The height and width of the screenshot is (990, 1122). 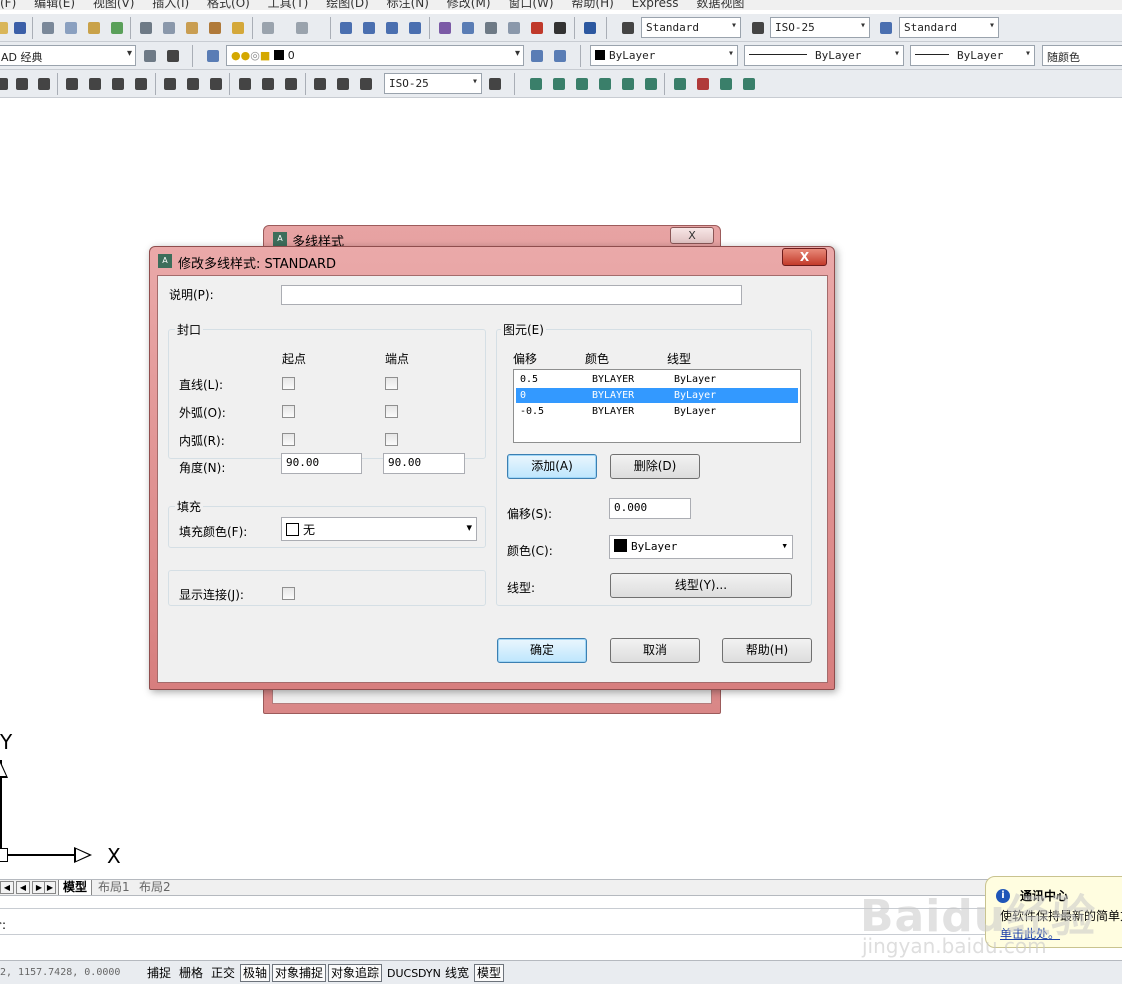 I want to click on description-input, so click(x=511, y=295).